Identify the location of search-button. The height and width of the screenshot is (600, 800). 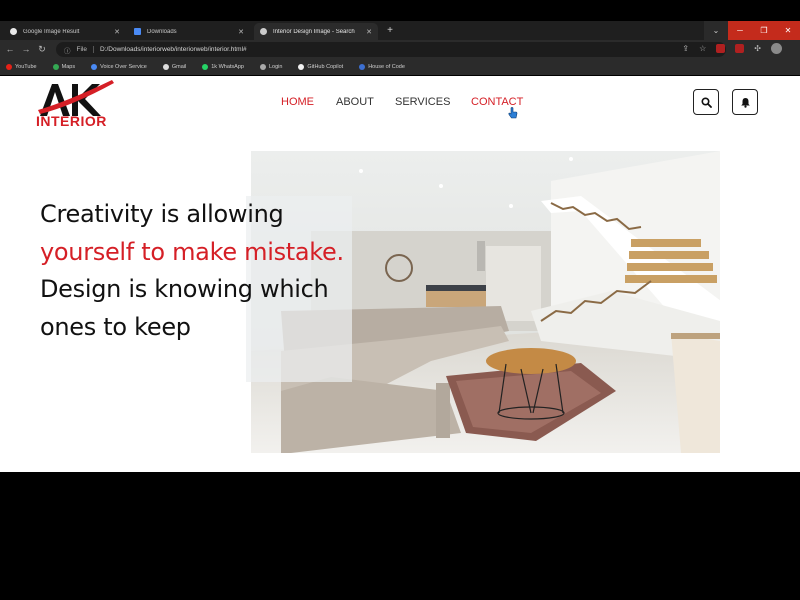
(706, 102).